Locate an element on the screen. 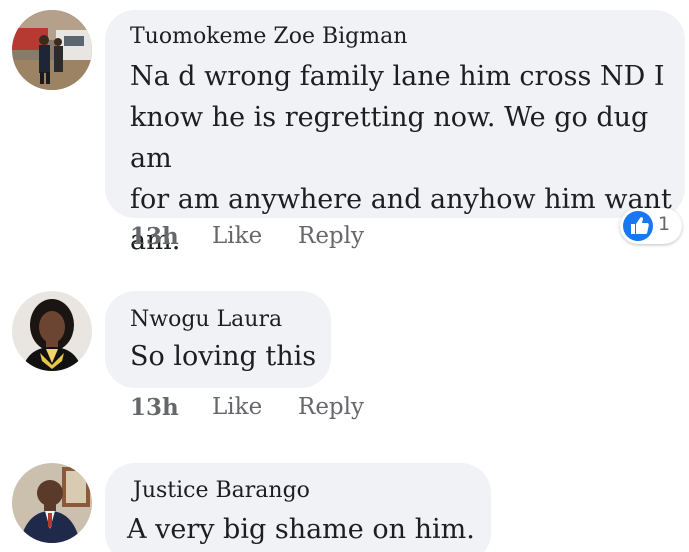 This screenshot has width=689, height=552. reaction-summary: 1 is located at coordinates (651, 226).